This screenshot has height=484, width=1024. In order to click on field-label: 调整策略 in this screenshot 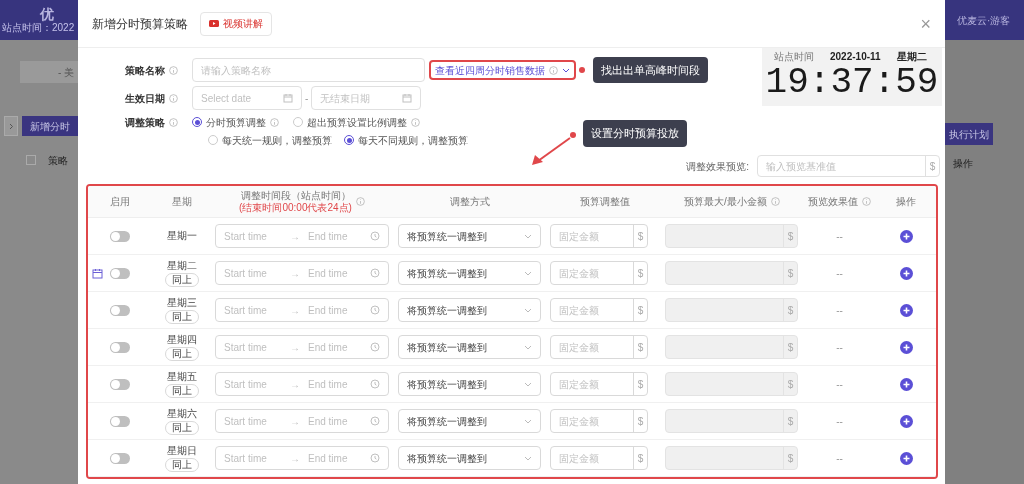, I will do `click(145, 122)`.